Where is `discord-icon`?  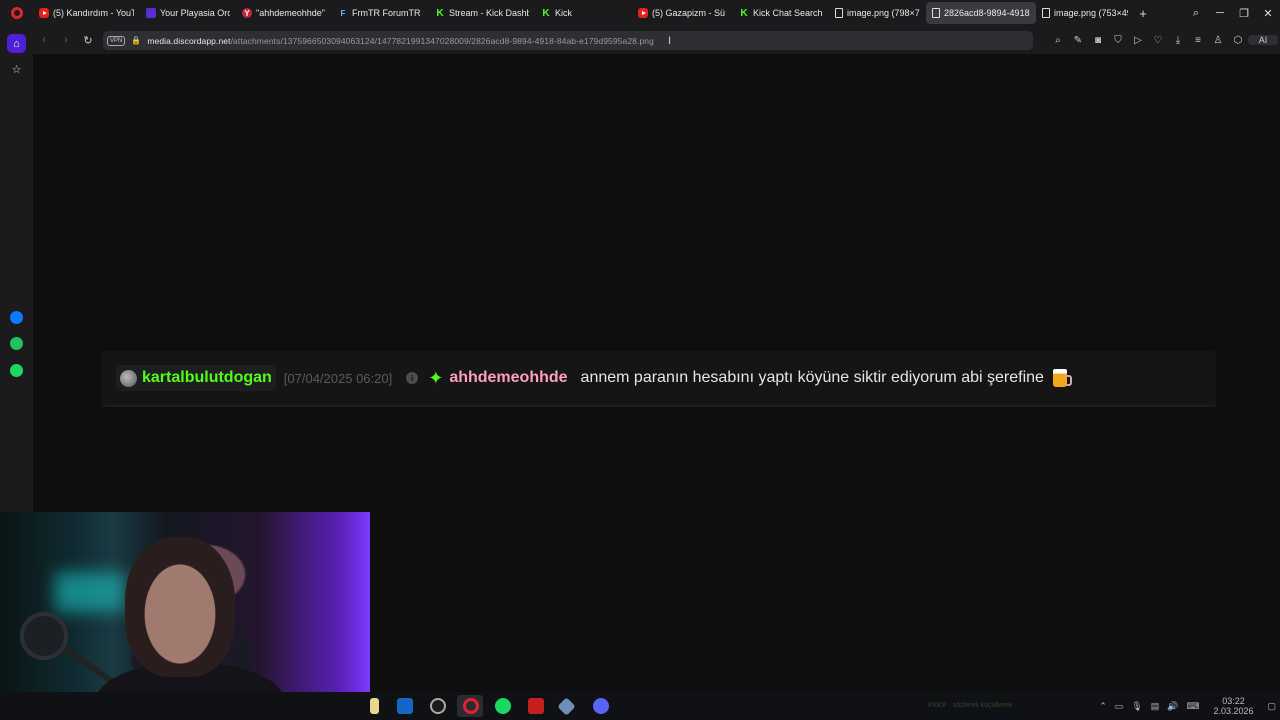
discord-icon is located at coordinates (601, 706).